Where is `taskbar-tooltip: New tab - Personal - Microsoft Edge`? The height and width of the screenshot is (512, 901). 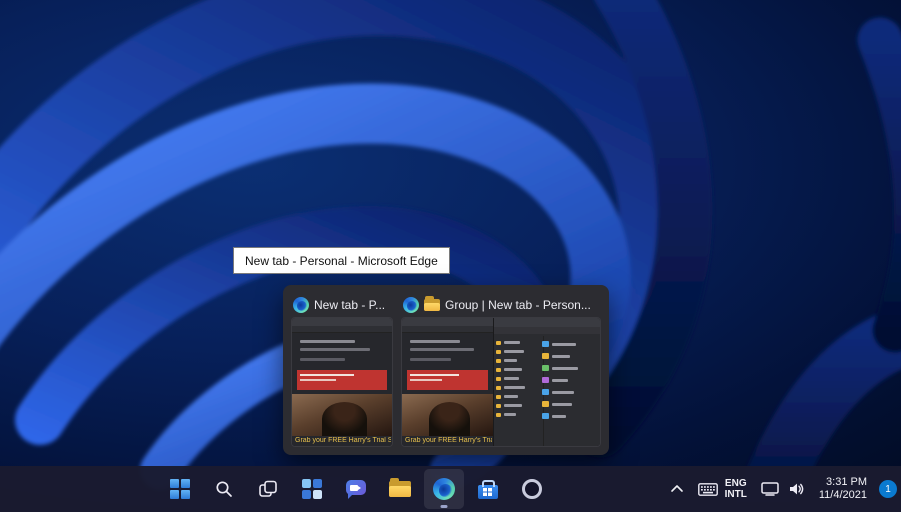 taskbar-tooltip: New tab - Personal - Microsoft Edge is located at coordinates (341, 260).